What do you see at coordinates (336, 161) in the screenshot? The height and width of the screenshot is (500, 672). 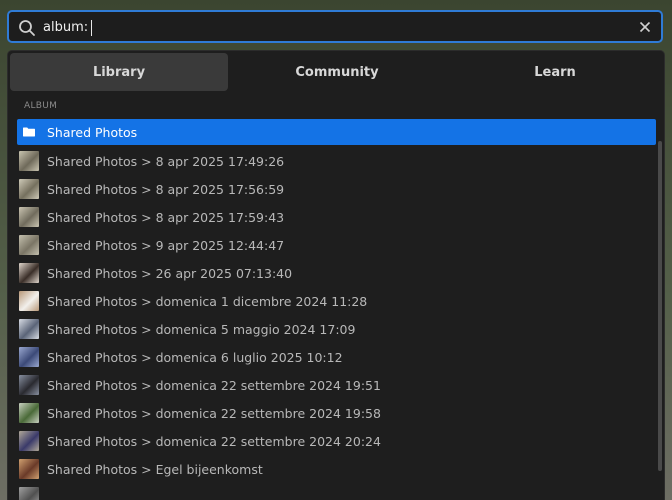 I see `result-item: Shared Photos > 8 apr 2025 17:49:26` at bounding box center [336, 161].